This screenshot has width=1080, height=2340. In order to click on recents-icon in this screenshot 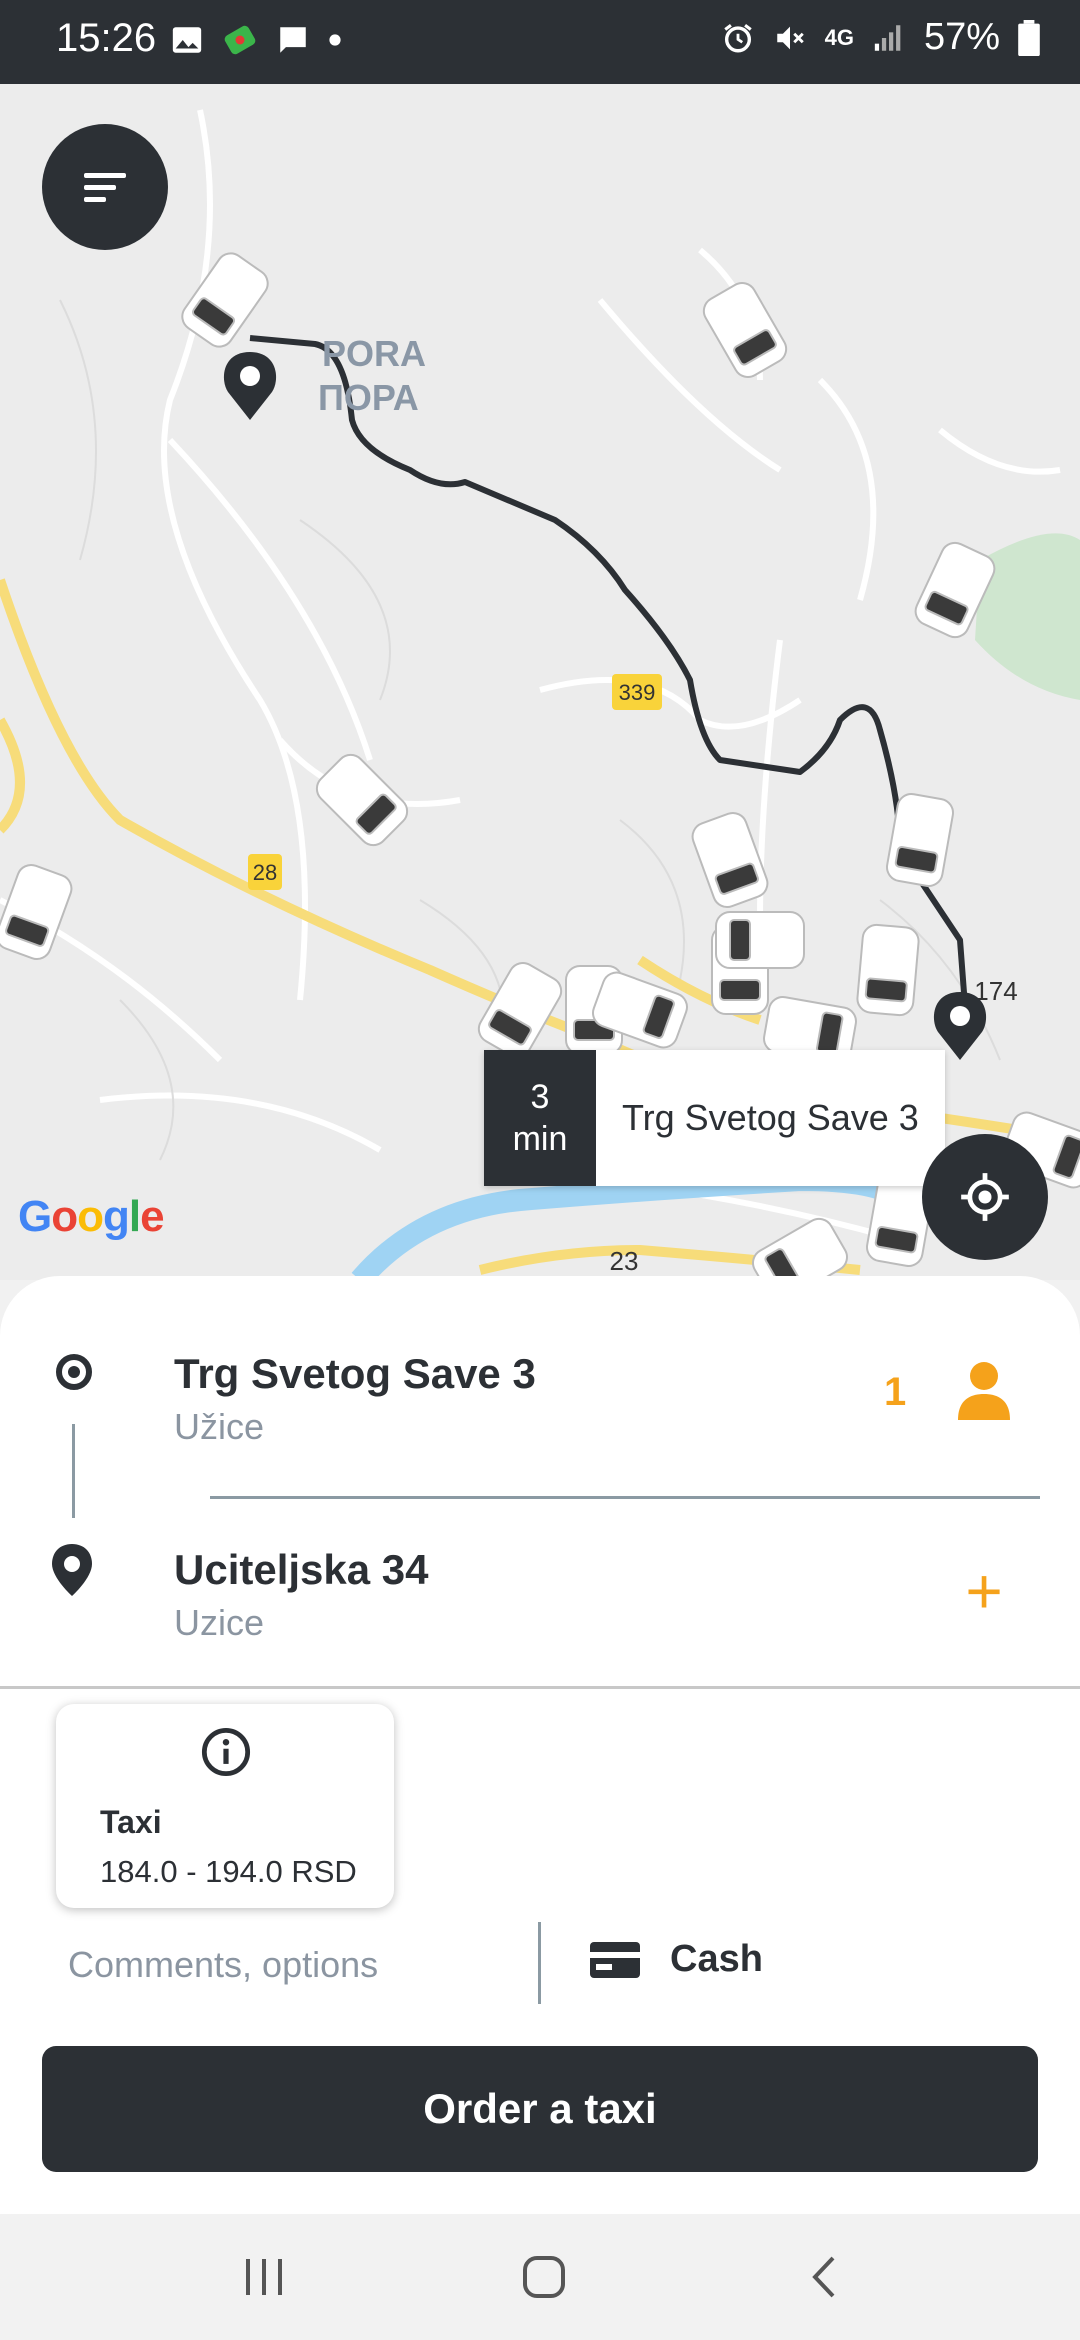, I will do `click(264, 2277)`.